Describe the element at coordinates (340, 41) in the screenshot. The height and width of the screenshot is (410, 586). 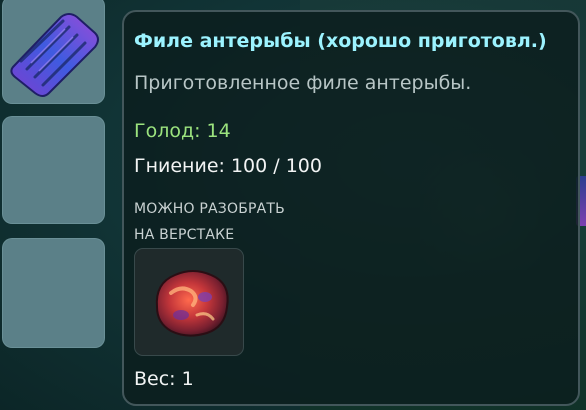
I see `item-title: Филе антерыбы (хорошо приготовл.)` at that location.